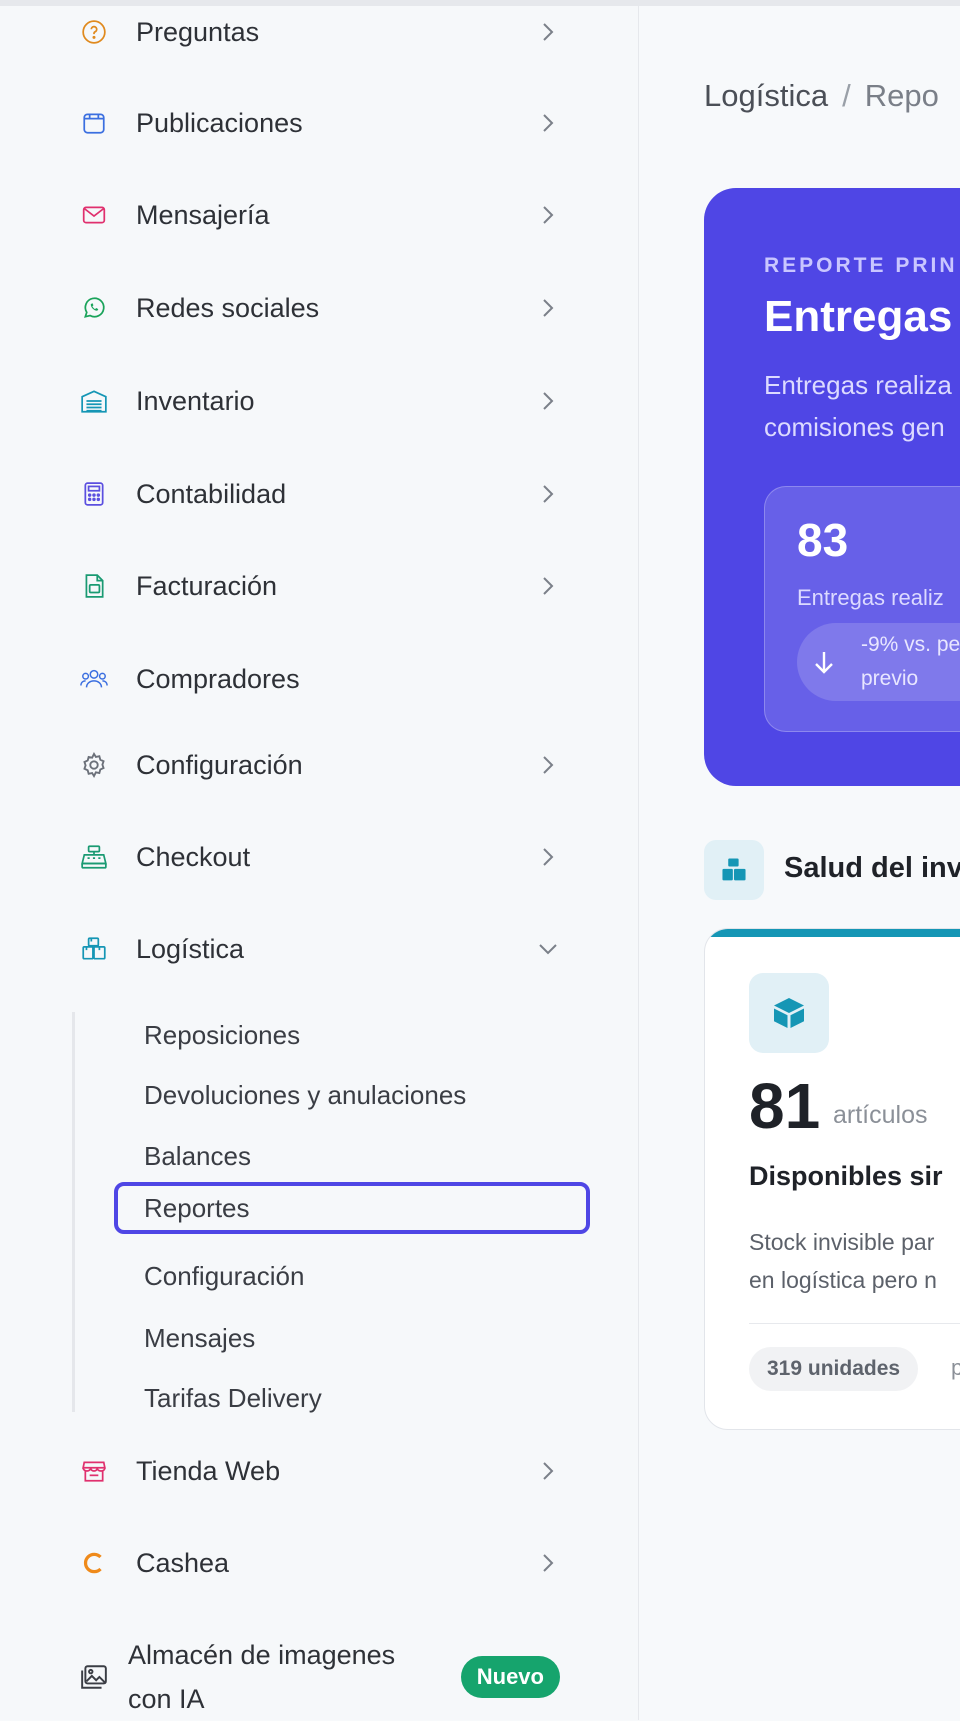 The height and width of the screenshot is (1721, 960). Describe the element at coordinates (193, 856) in the screenshot. I see `sidebar-item-label: Checkout` at that location.